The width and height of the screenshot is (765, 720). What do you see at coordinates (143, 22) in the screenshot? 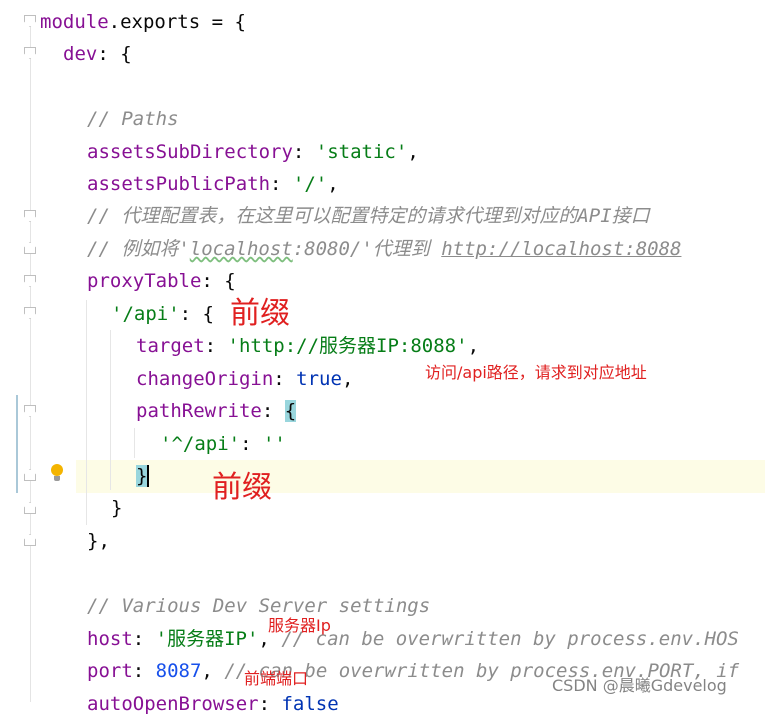
I see `code-line: module.exports = {` at bounding box center [143, 22].